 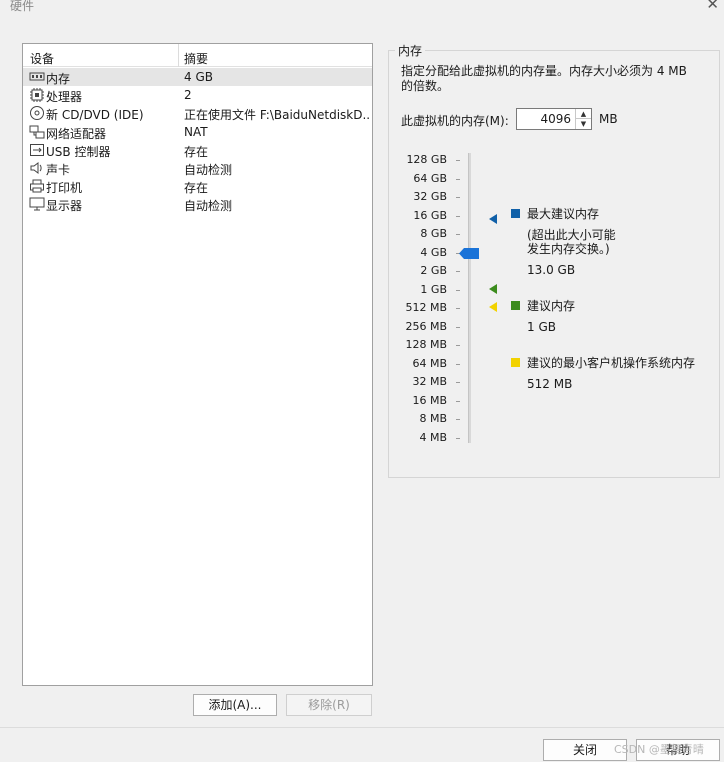 What do you see at coordinates (433, 233) in the screenshot?
I see `scale-tick-label: 8 GB` at bounding box center [433, 233].